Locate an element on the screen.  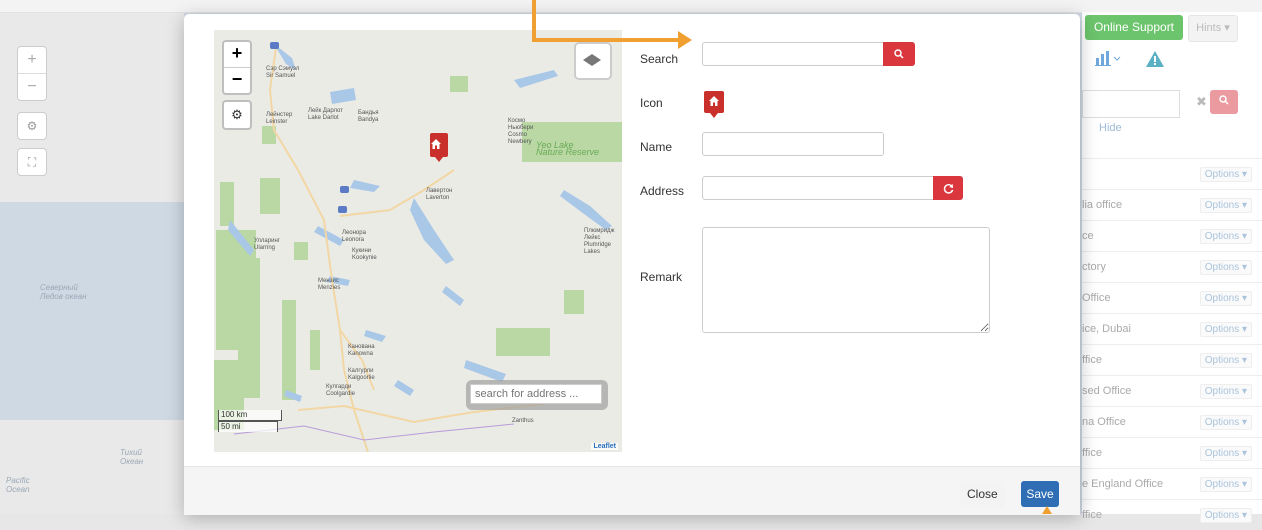
background-zoom-control: + − is located at coordinates (32, 73).